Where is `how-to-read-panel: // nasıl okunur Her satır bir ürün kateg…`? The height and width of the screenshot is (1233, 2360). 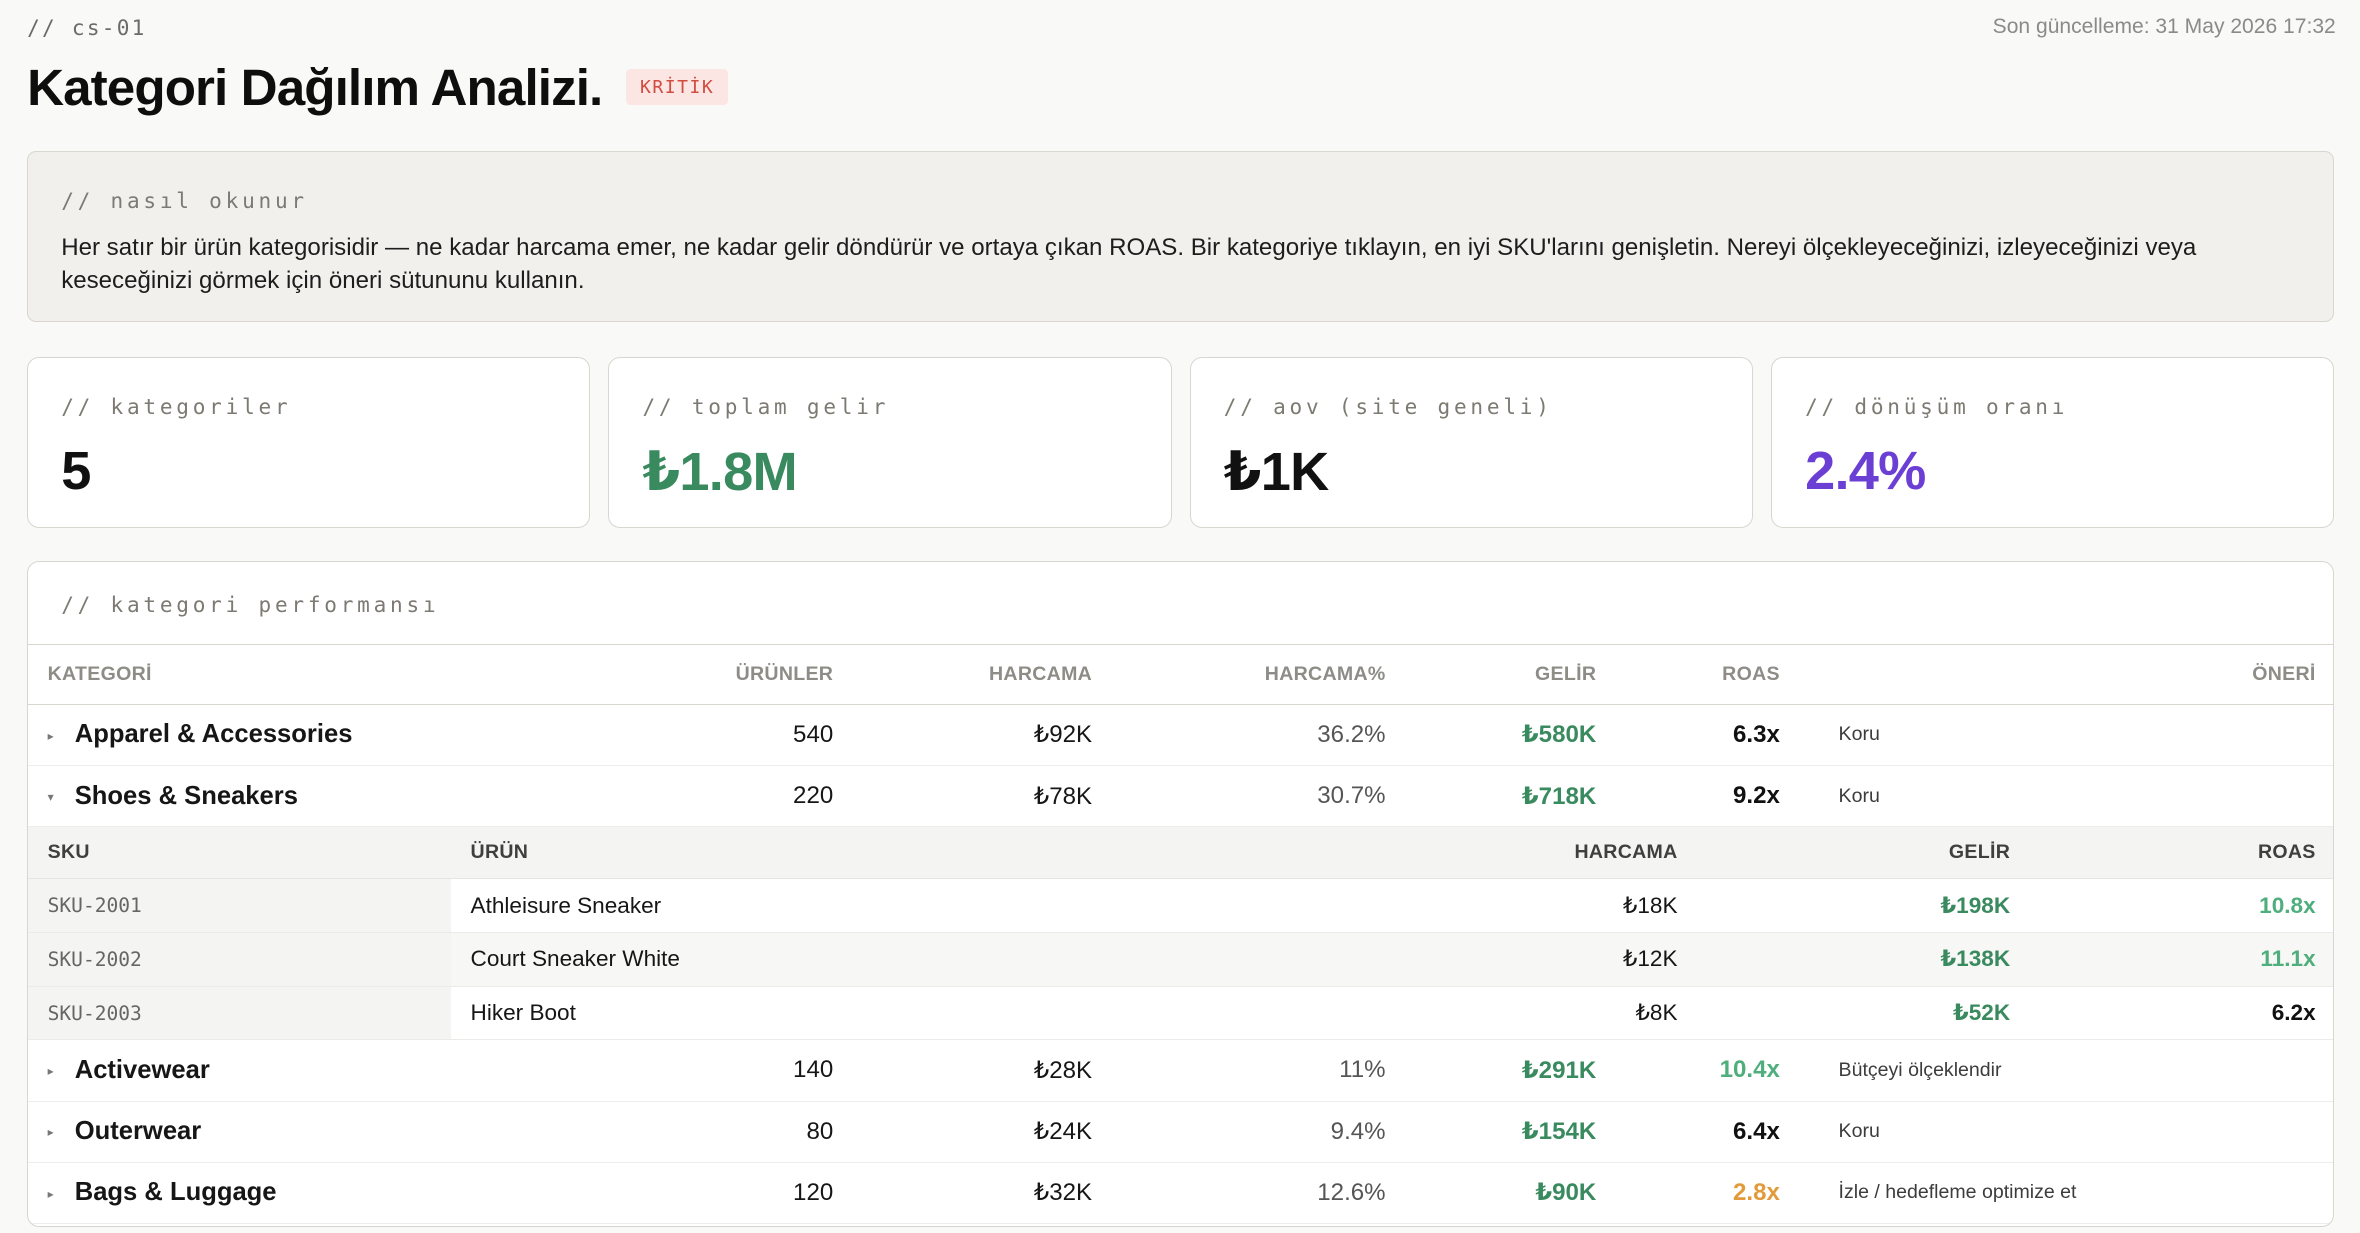
how-to-read-panel: // nasıl okunur Her satır bir ürün kateg… is located at coordinates (1181, 236).